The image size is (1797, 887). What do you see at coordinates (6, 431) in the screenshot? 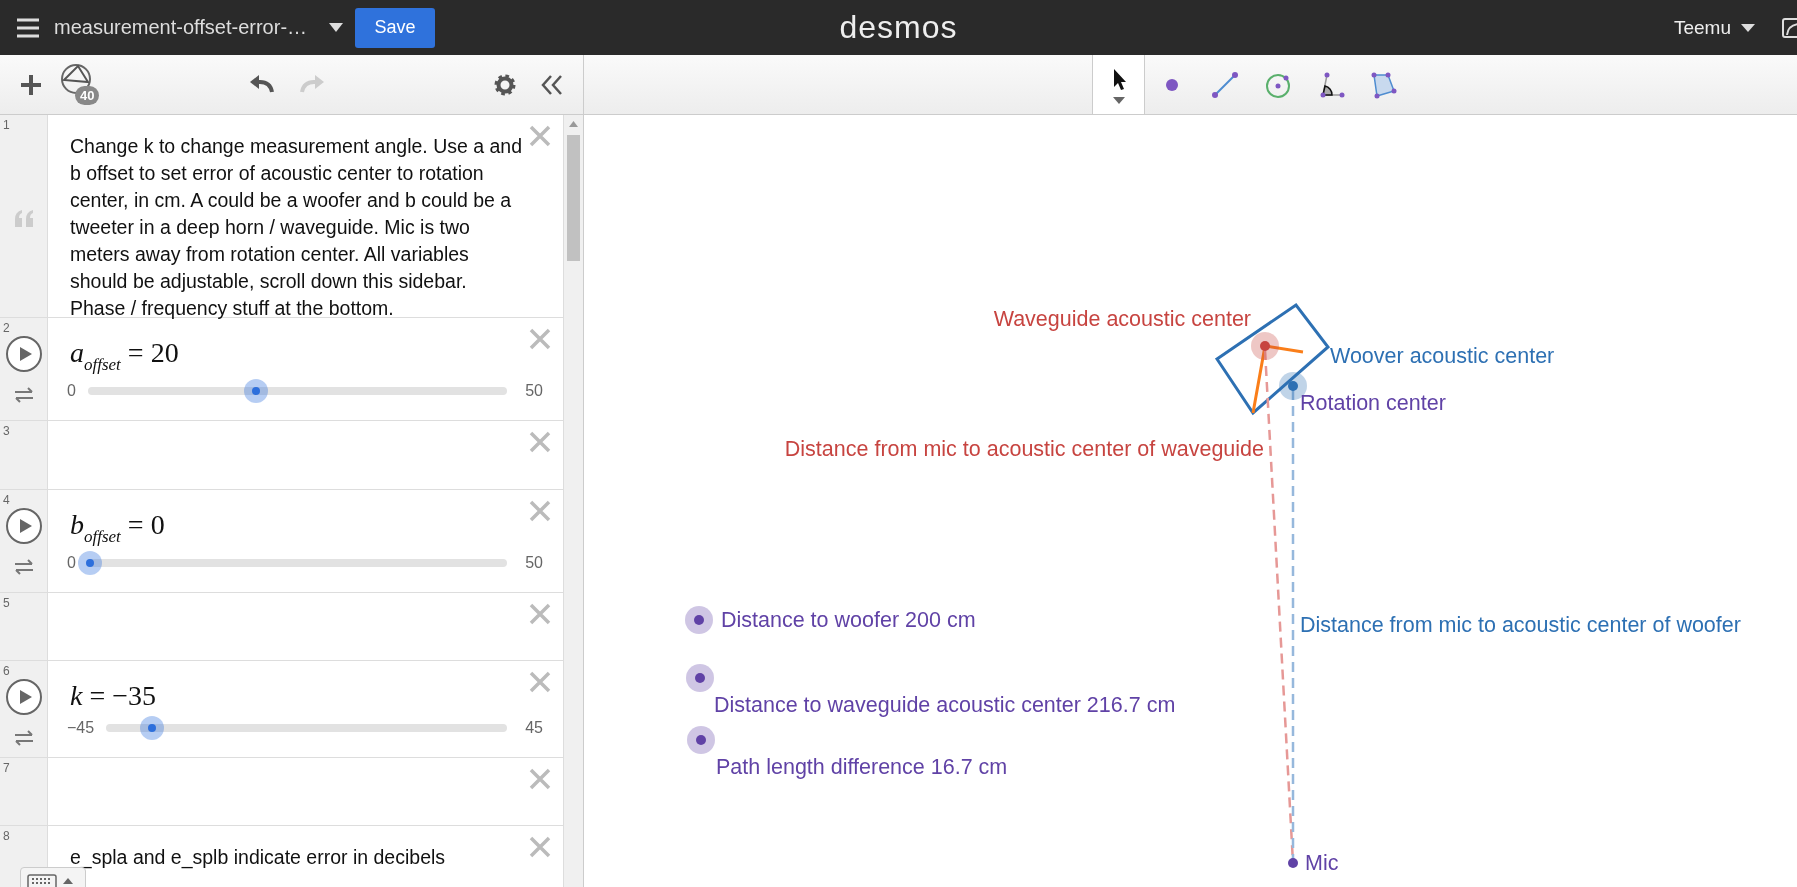
I see `expression-number: 3` at bounding box center [6, 431].